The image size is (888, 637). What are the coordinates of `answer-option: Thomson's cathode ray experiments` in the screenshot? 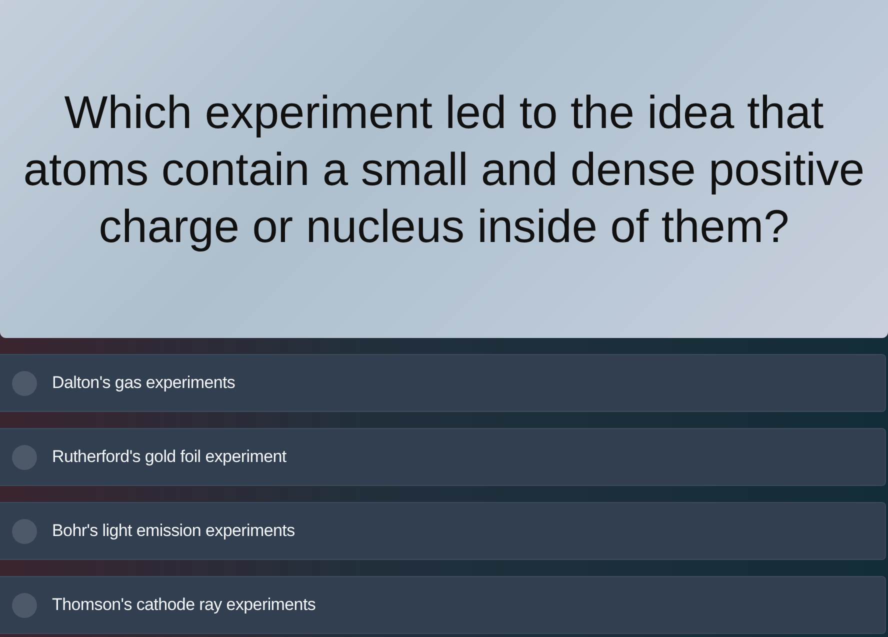 It's located at (443, 605).